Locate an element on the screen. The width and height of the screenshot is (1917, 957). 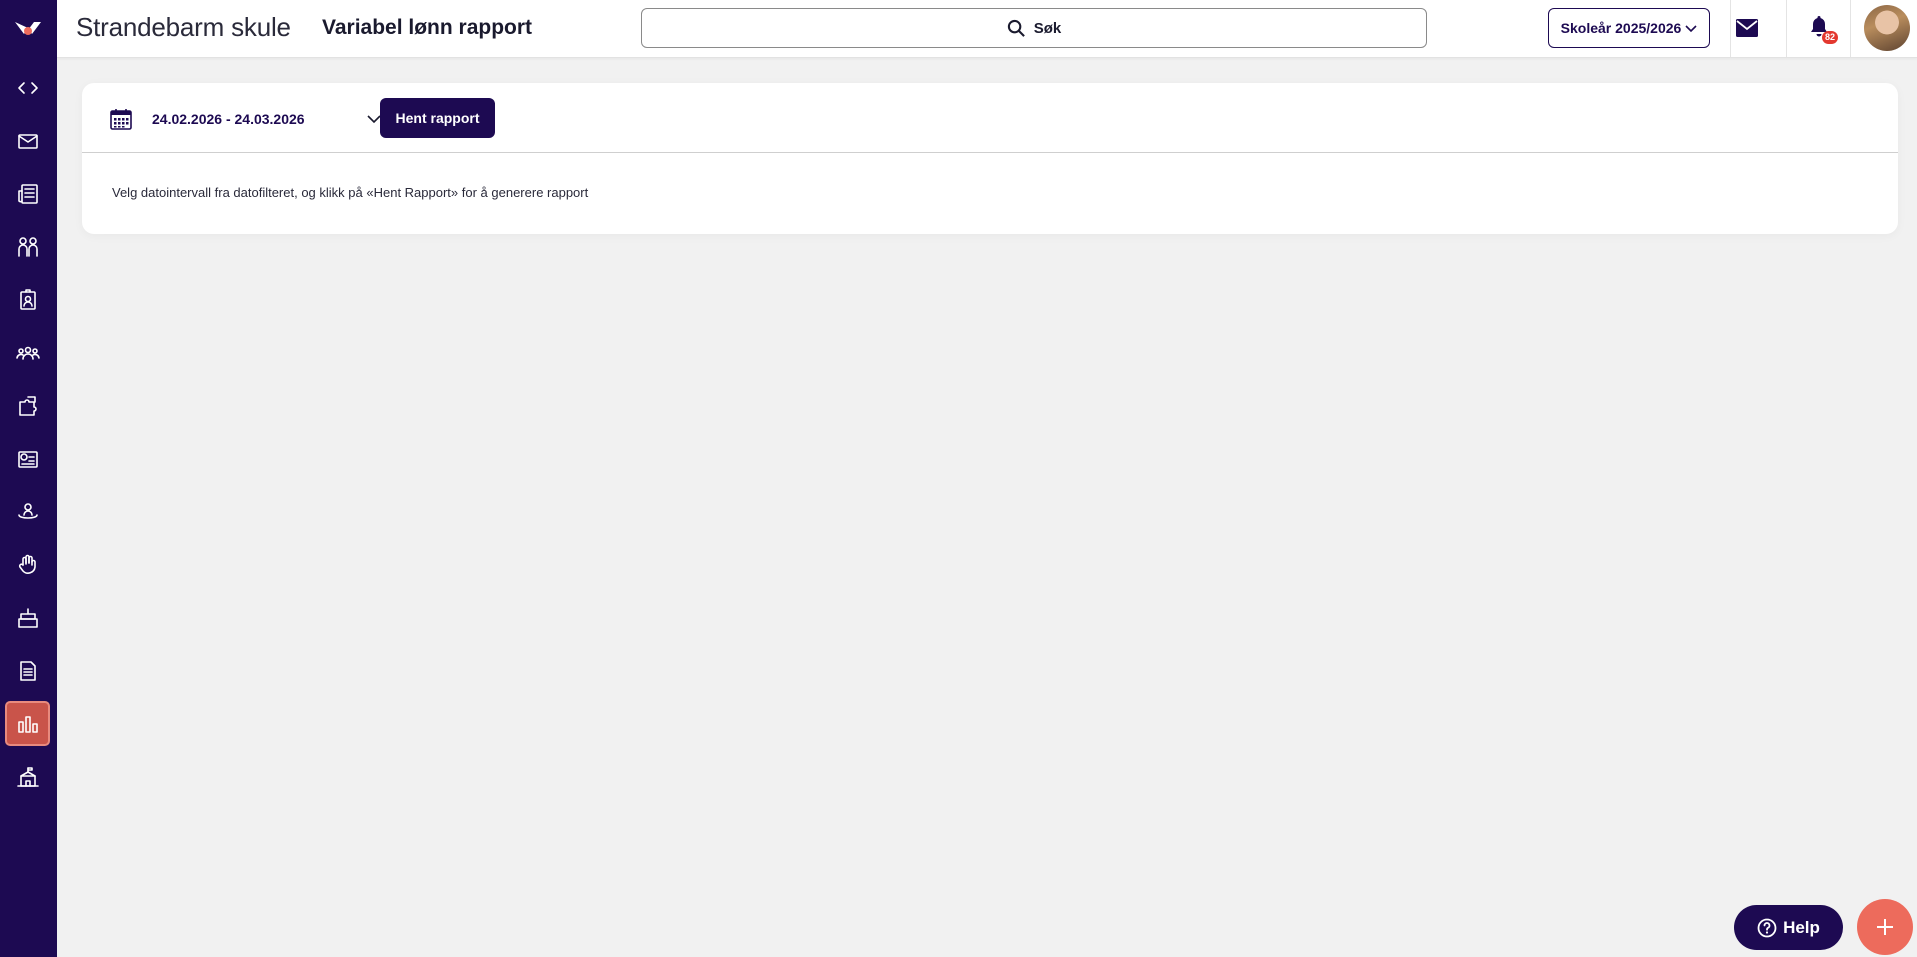
sidebar is located at coordinates (28, 478).